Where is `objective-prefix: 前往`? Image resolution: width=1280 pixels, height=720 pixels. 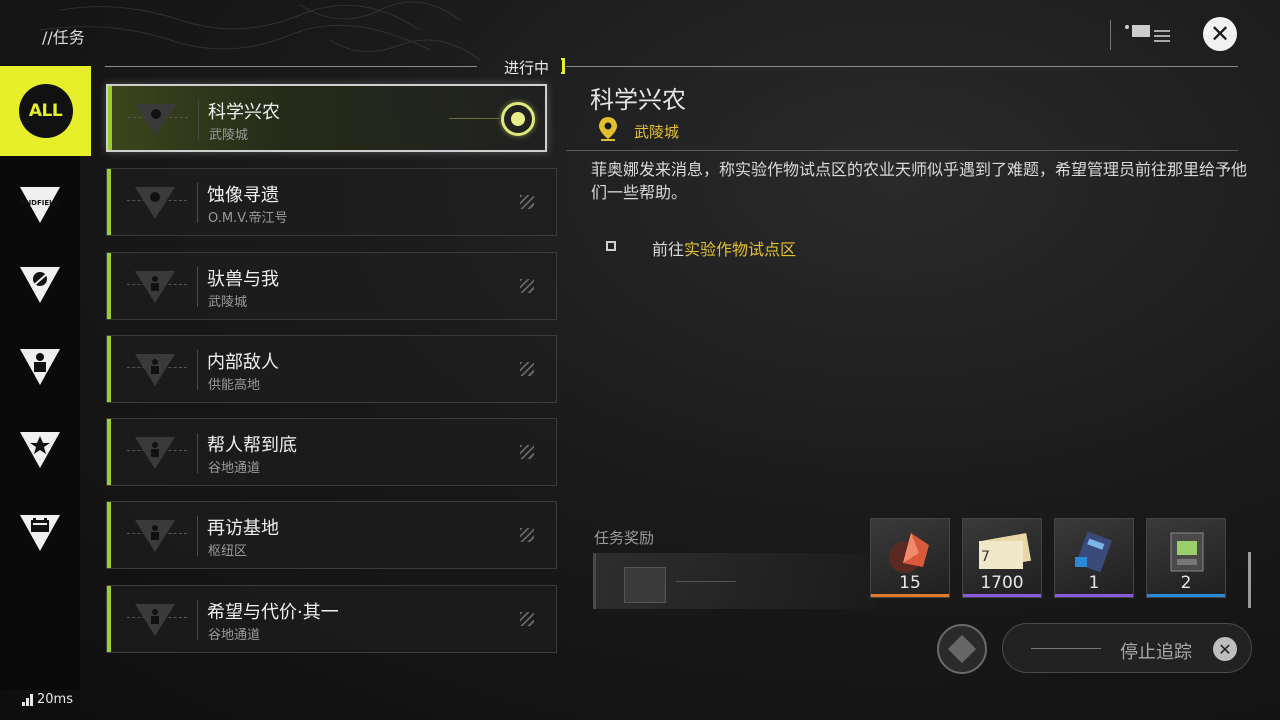
objective-prefix: 前往 is located at coordinates (668, 249).